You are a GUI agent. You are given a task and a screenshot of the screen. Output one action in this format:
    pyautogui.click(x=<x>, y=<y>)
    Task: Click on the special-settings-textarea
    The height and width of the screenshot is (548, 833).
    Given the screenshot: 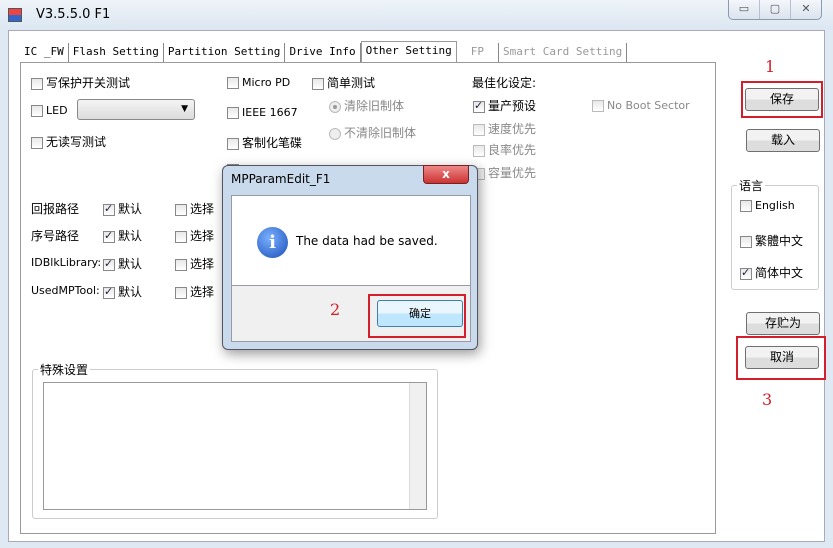 What is the action you would take?
    pyautogui.click(x=235, y=446)
    